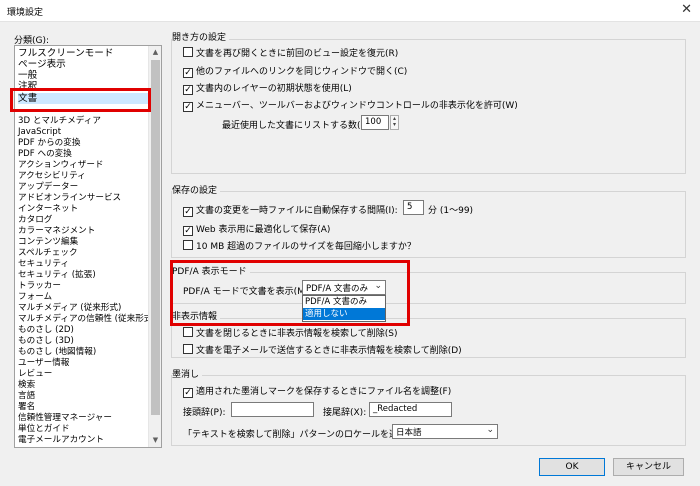 The height and width of the screenshot is (486, 700). I want to click on cancel-button: キャンセル, so click(648, 467).